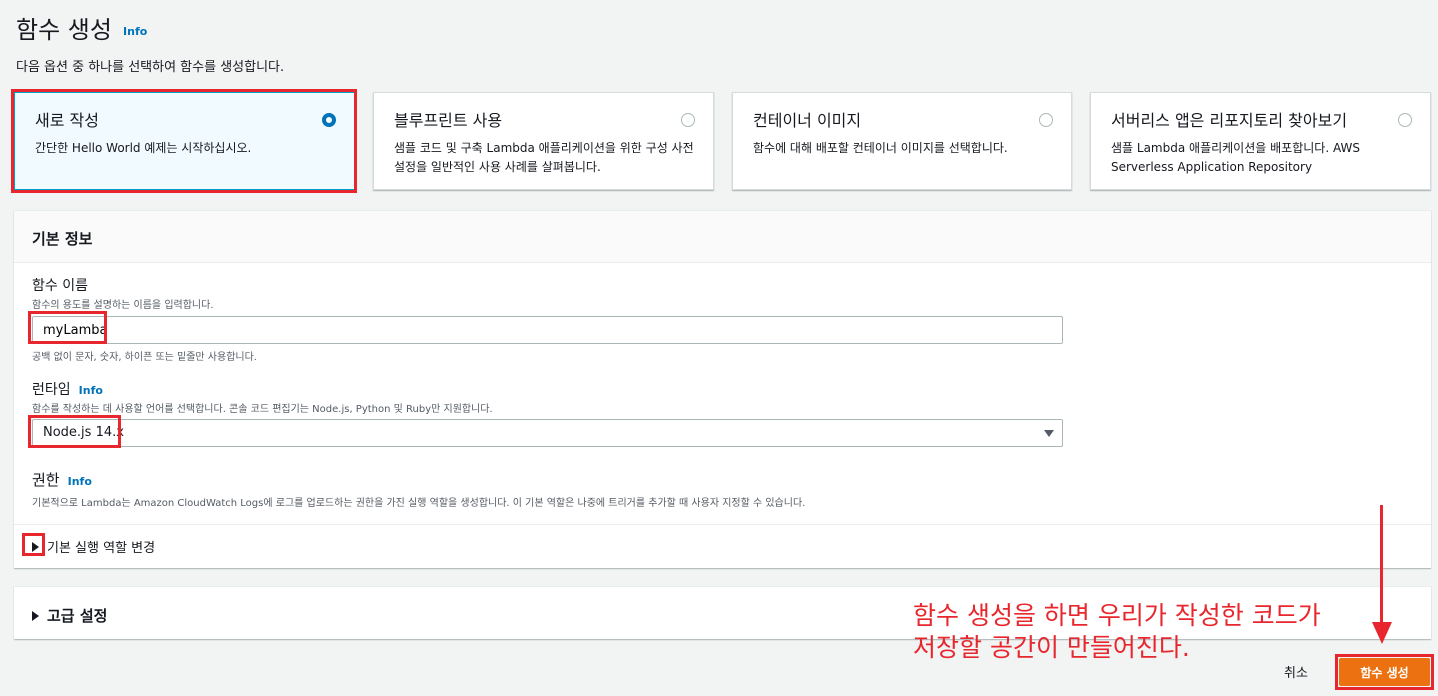 The image size is (1438, 696). What do you see at coordinates (1382, 633) in the screenshot?
I see `annotation-arrow-head-icon` at bounding box center [1382, 633].